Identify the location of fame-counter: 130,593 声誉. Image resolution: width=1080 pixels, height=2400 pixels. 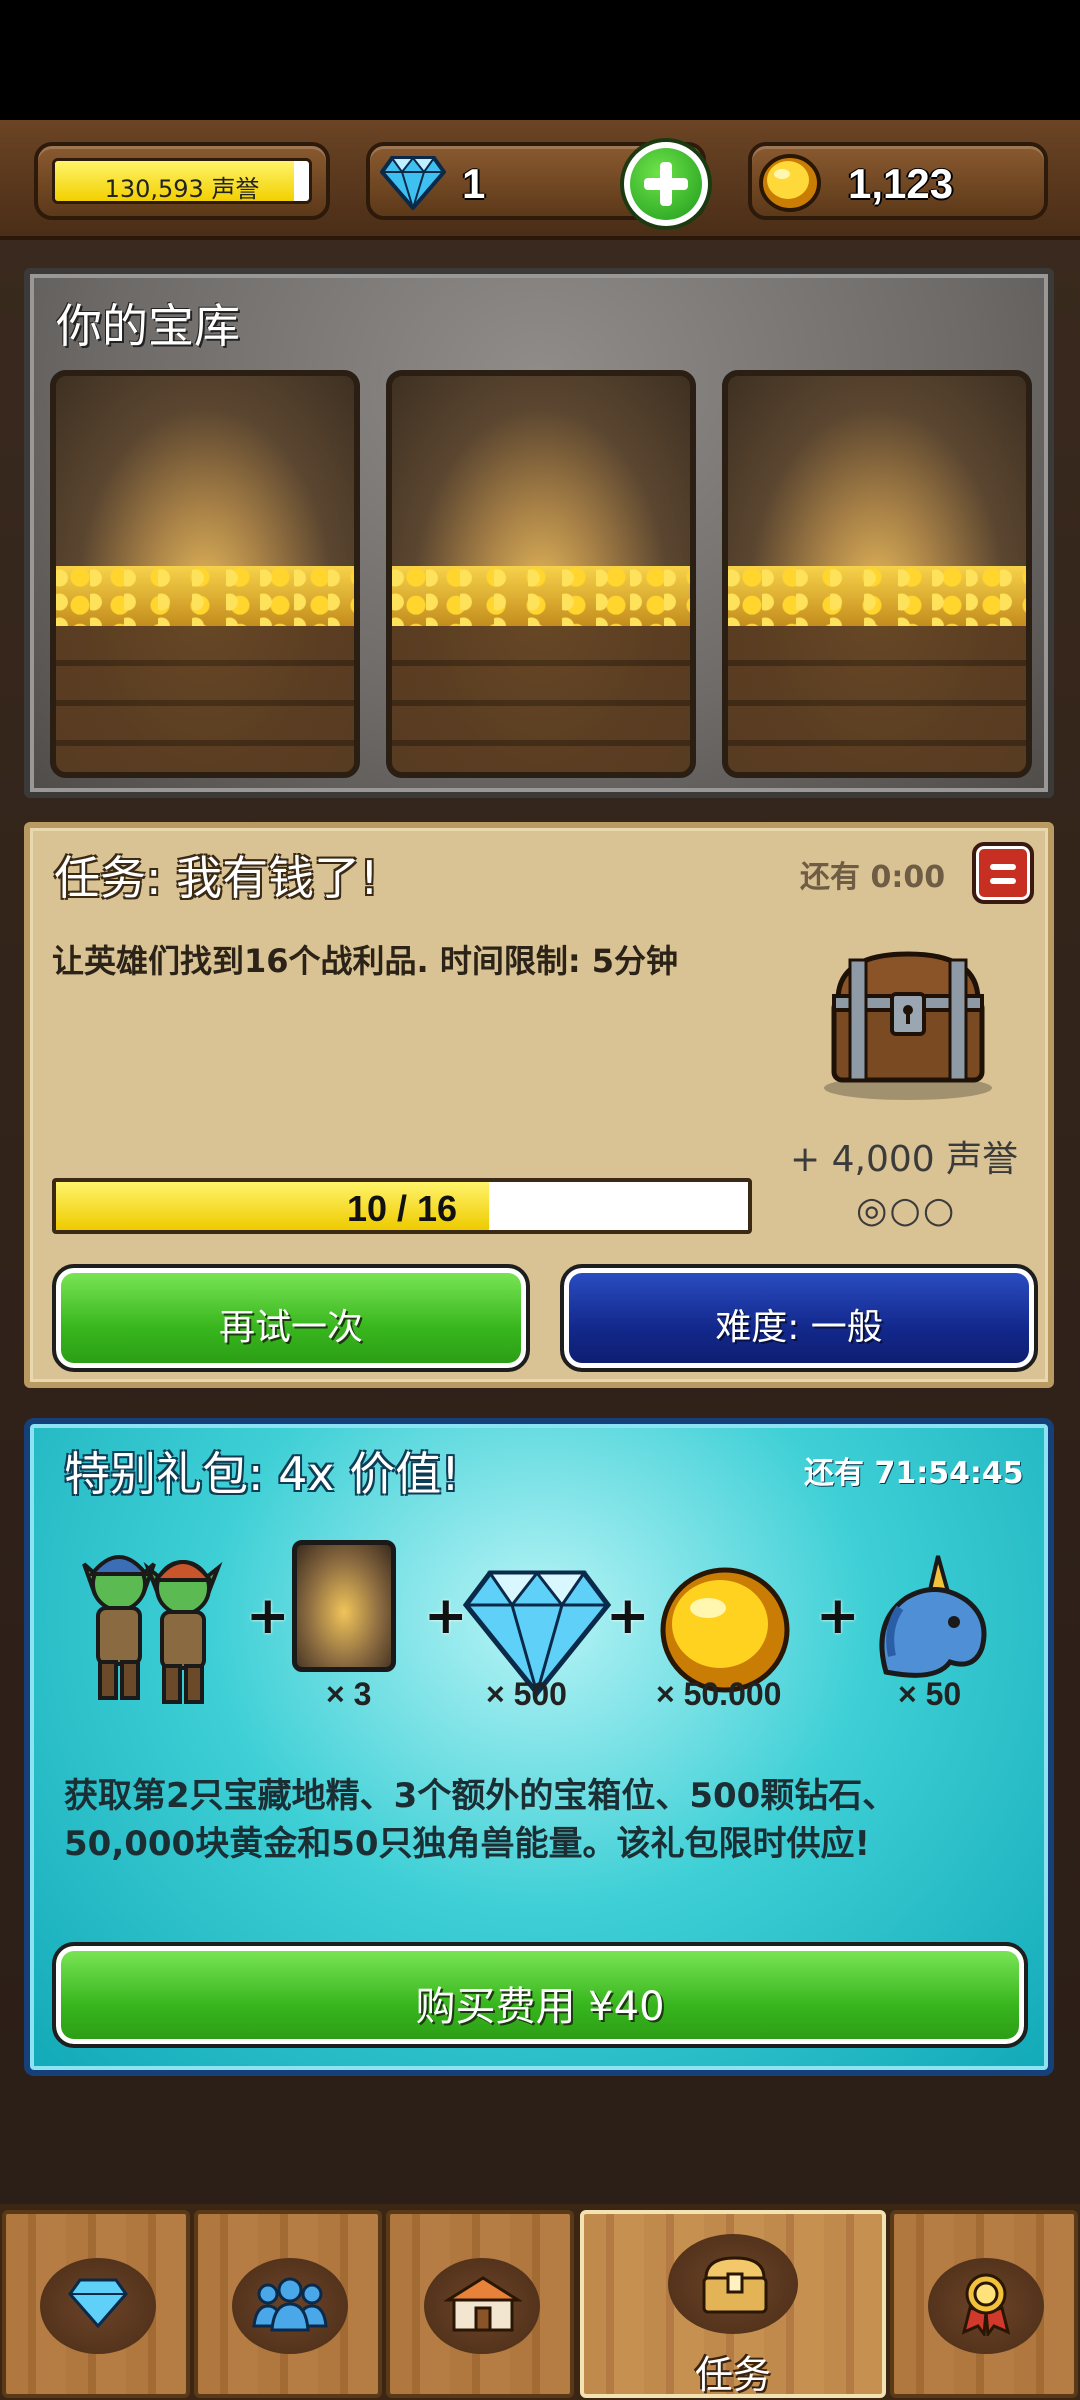
(182, 181).